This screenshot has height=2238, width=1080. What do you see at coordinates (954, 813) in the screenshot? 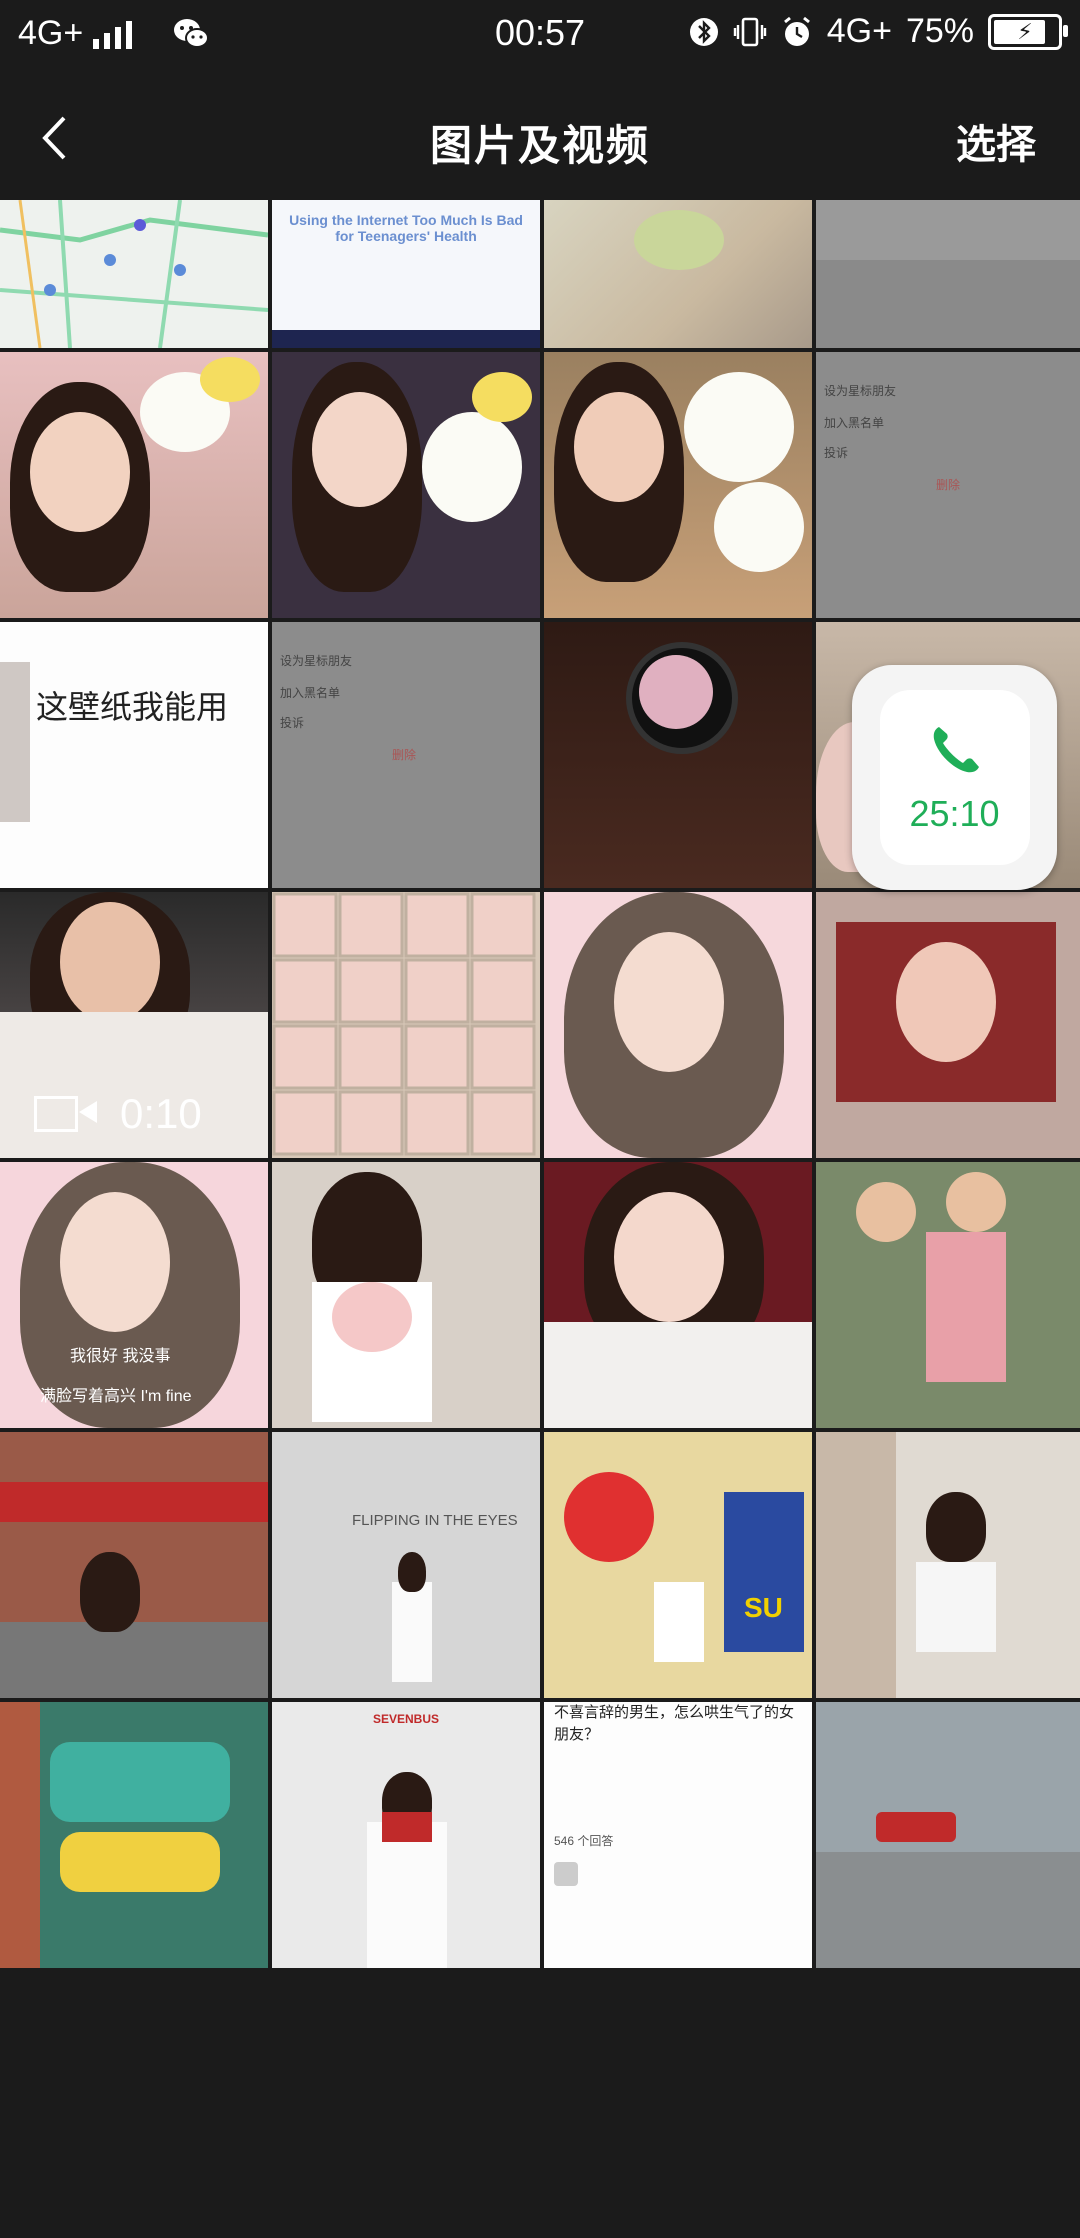
I see `call-duration: 25:10` at bounding box center [954, 813].